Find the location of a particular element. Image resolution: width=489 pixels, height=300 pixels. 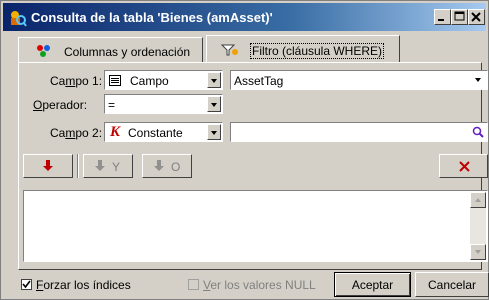

accept-label: Aceptar is located at coordinates (372, 285).